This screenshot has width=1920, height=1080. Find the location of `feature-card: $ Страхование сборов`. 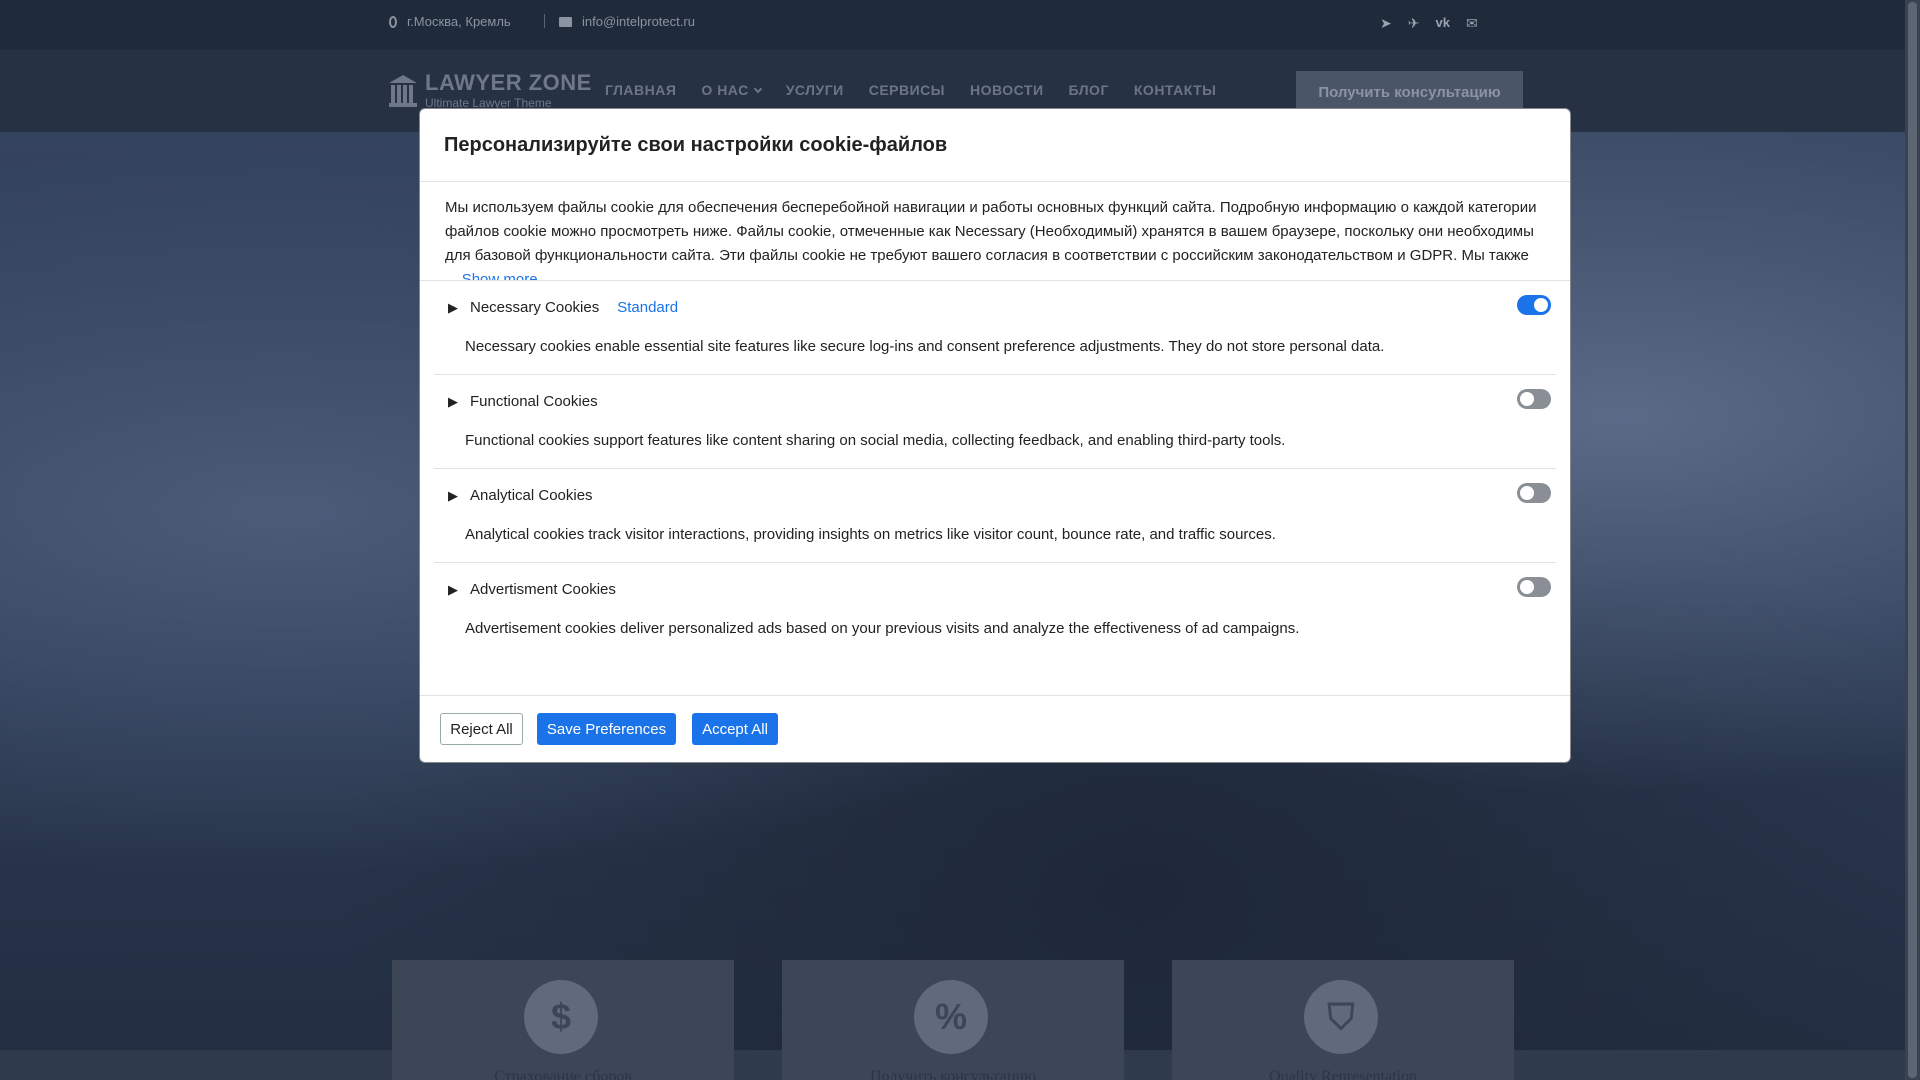

feature-card: $ Страхование сборов is located at coordinates (563, 1020).